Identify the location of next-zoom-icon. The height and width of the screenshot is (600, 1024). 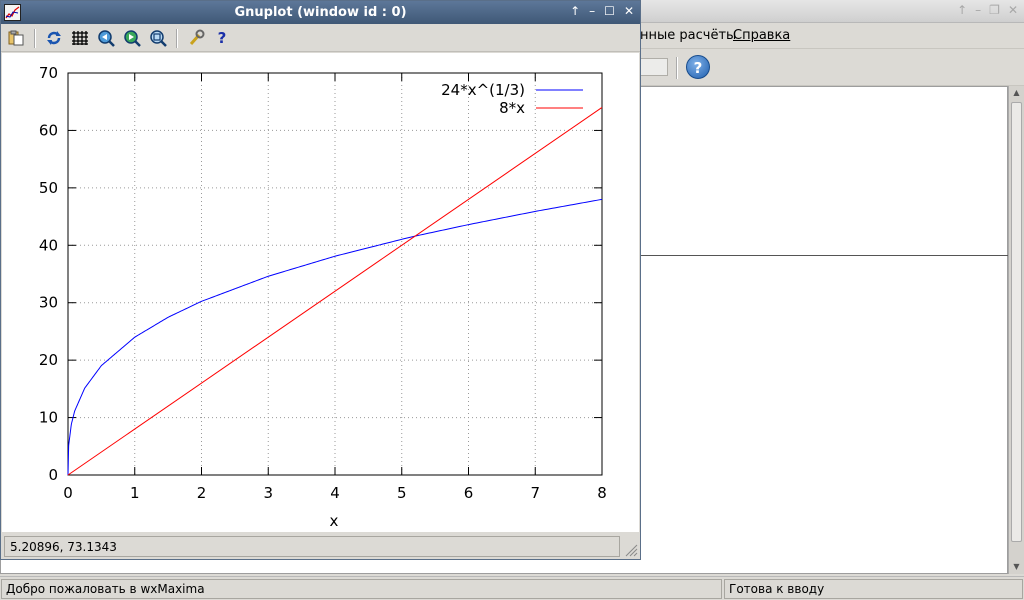
(132, 38).